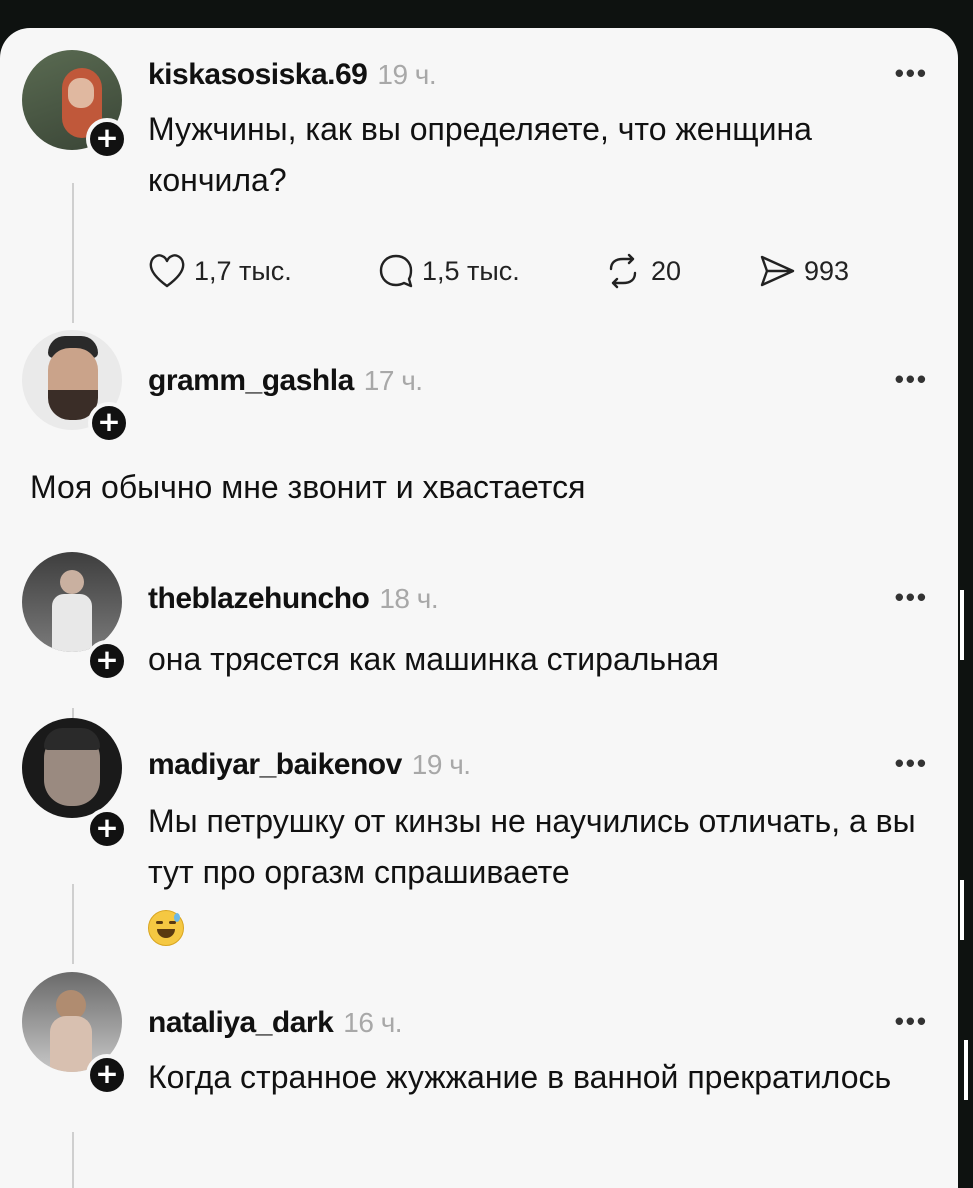 This screenshot has height=1188, width=973. What do you see at coordinates (167, 271) in the screenshot?
I see `heart-icon` at bounding box center [167, 271].